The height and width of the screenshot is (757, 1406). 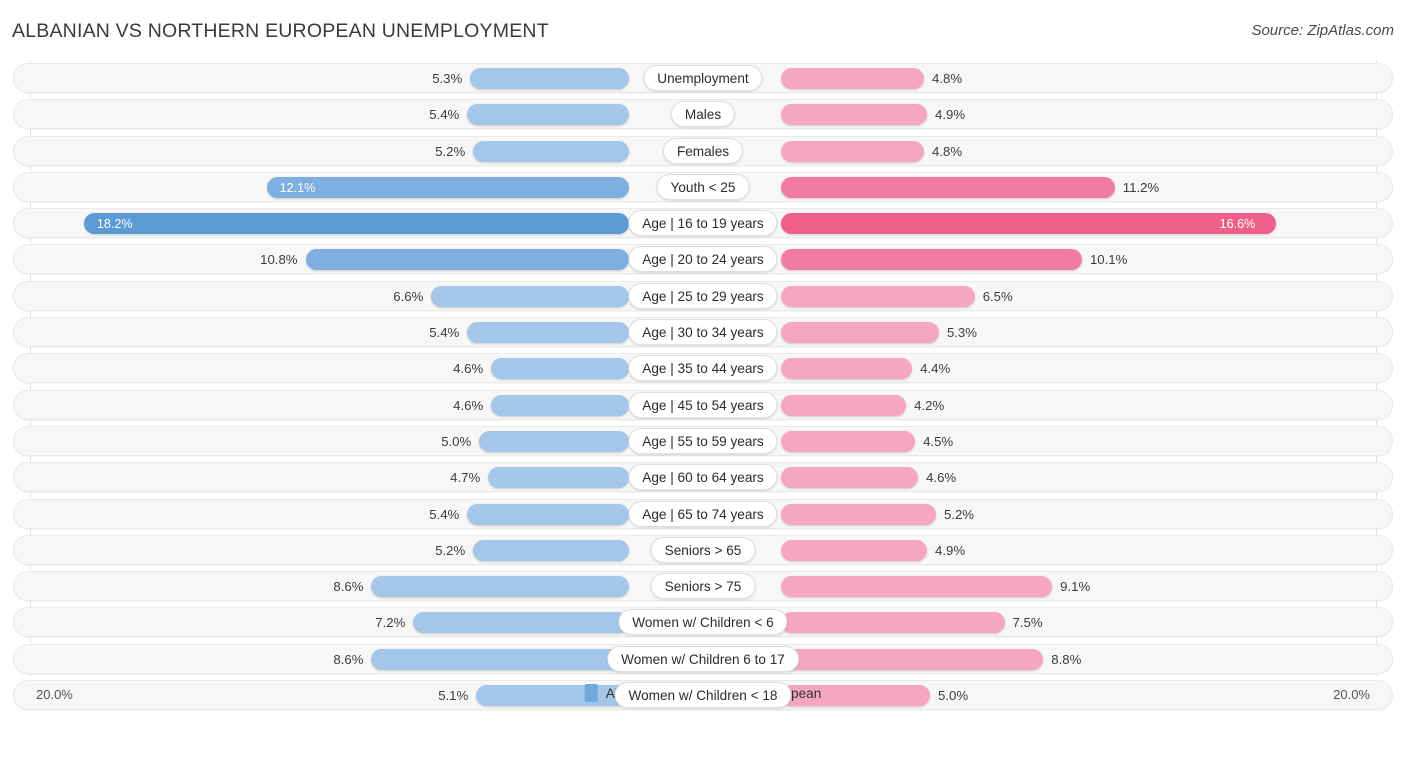 What do you see at coordinates (390, 623) in the screenshot?
I see `value-label-albanian: 7.2%` at bounding box center [390, 623].